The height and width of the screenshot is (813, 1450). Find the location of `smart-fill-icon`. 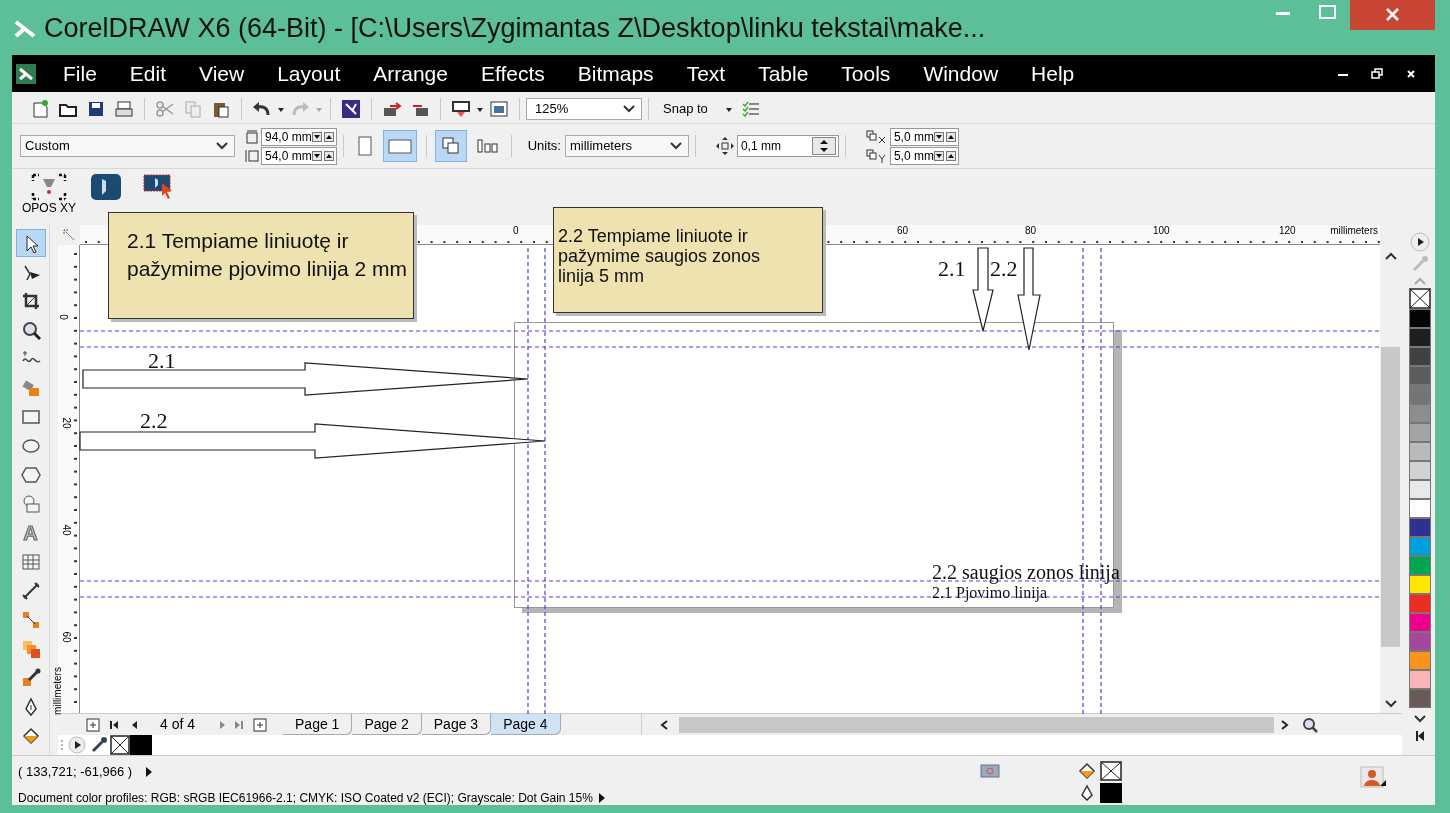

smart-fill-icon is located at coordinates (30, 388).